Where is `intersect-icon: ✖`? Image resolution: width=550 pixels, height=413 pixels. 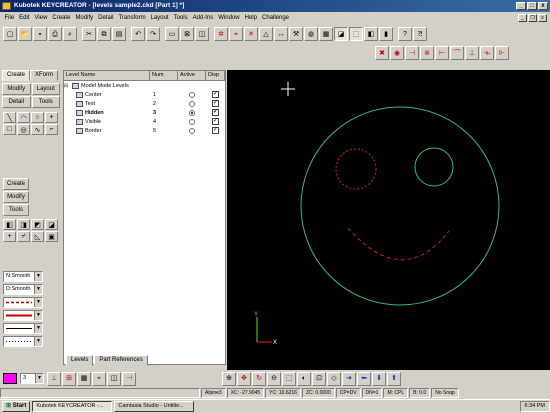
intersect-icon: ✖ is located at coordinates (382, 53).